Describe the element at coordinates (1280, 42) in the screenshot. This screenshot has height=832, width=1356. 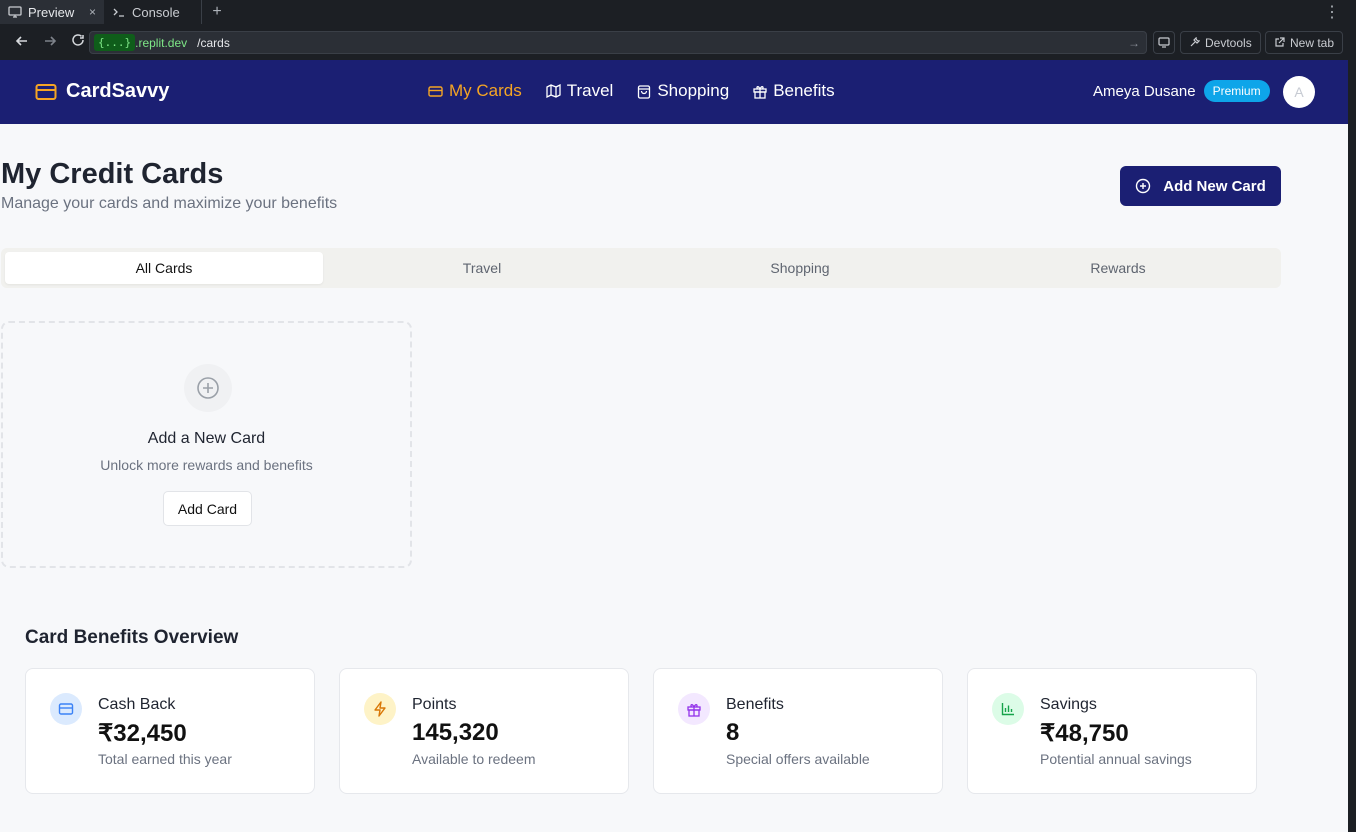
I see `external-link-icon` at that location.